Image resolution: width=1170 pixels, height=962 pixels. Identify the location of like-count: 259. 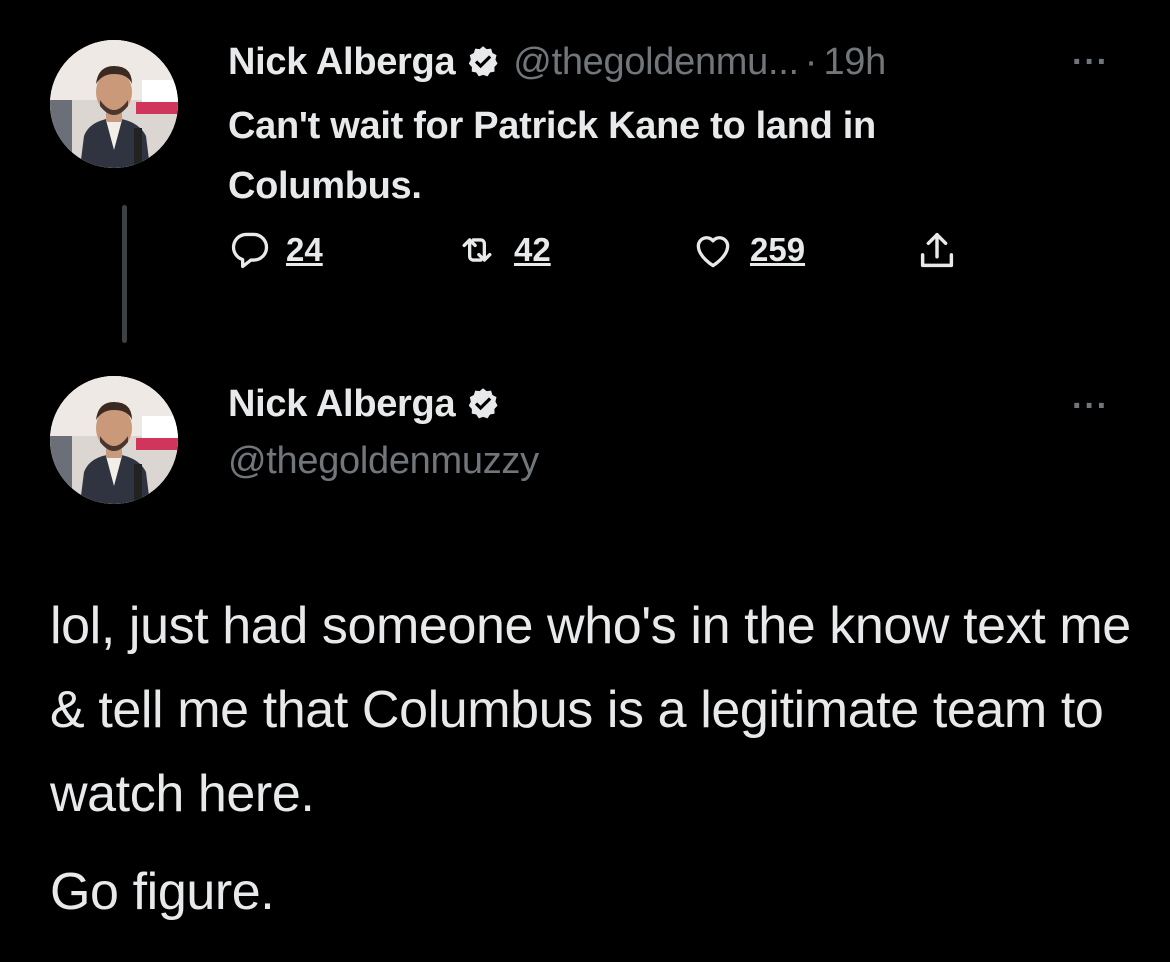
(778, 249).